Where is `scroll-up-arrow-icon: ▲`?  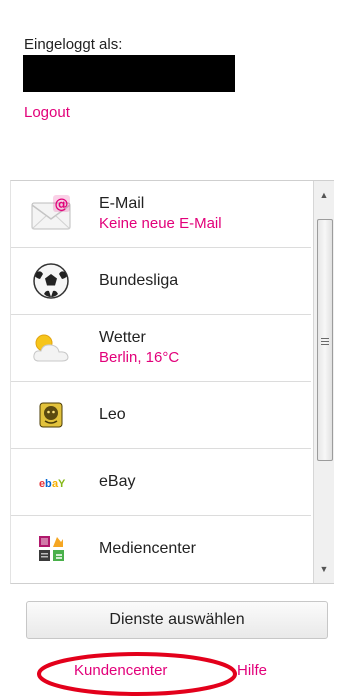
scroll-up-arrow-icon: ▲ is located at coordinates (324, 195).